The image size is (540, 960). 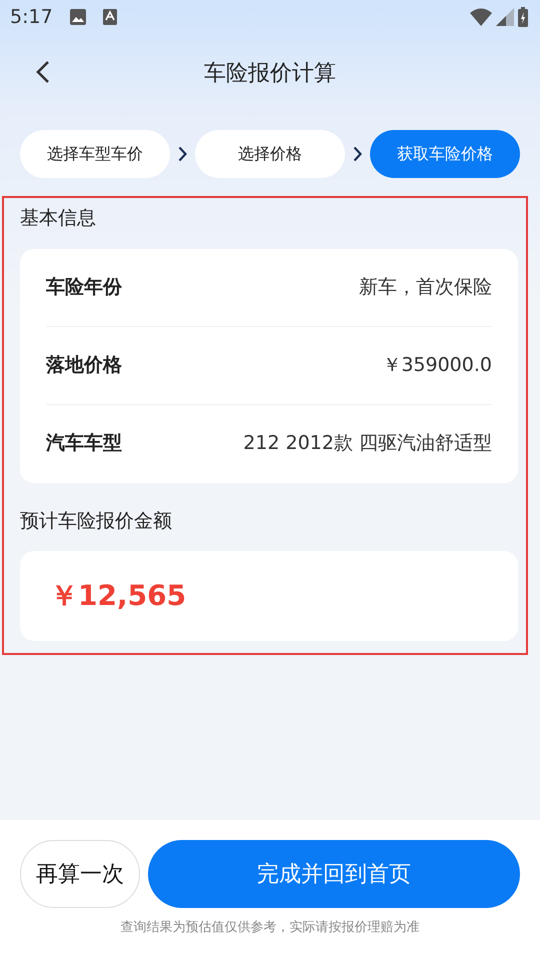 What do you see at coordinates (334, 874) in the screenshot?
I see `finish-button: 完成并回到首页` at bounding box center [334, 874].